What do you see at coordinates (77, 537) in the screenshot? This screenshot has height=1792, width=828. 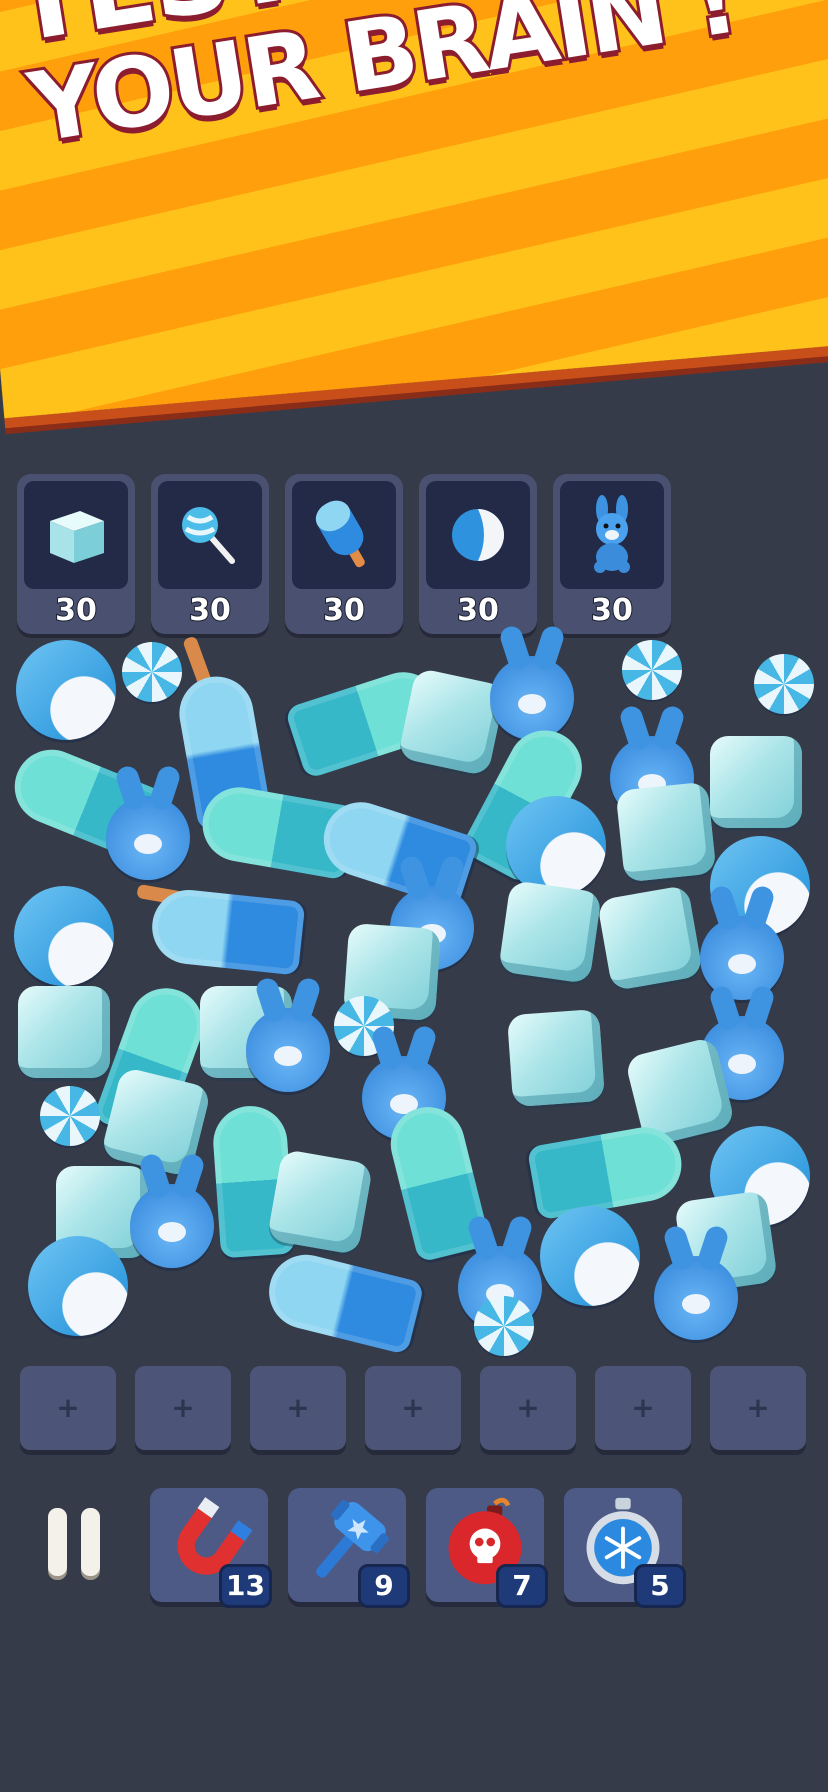 I see `ice-cube-icon` at bounding box center [77, 537].